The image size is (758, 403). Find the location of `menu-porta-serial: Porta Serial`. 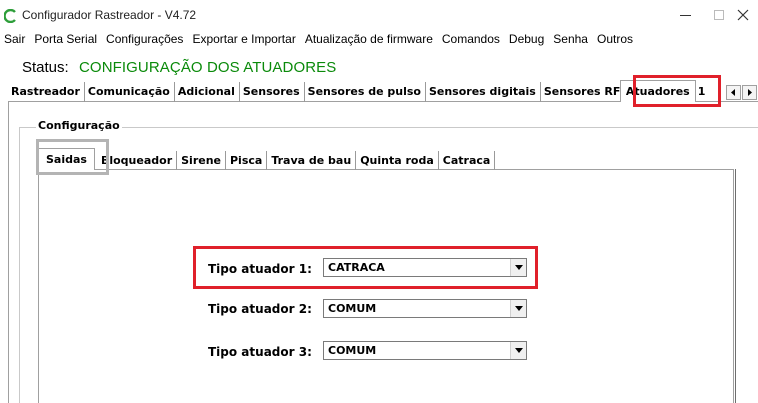

menu-porta-serial: Porta Serial is located at coordinates (65, 40).